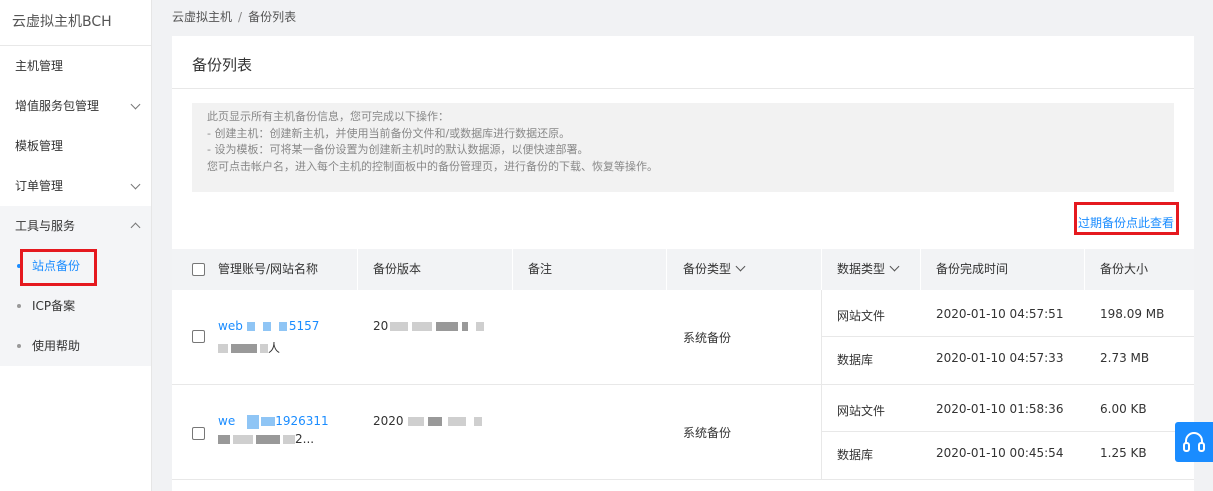 This screenshot has height=491, width=1213. I want to click on backup-size: 198.09 MB, so click(1132, 314).